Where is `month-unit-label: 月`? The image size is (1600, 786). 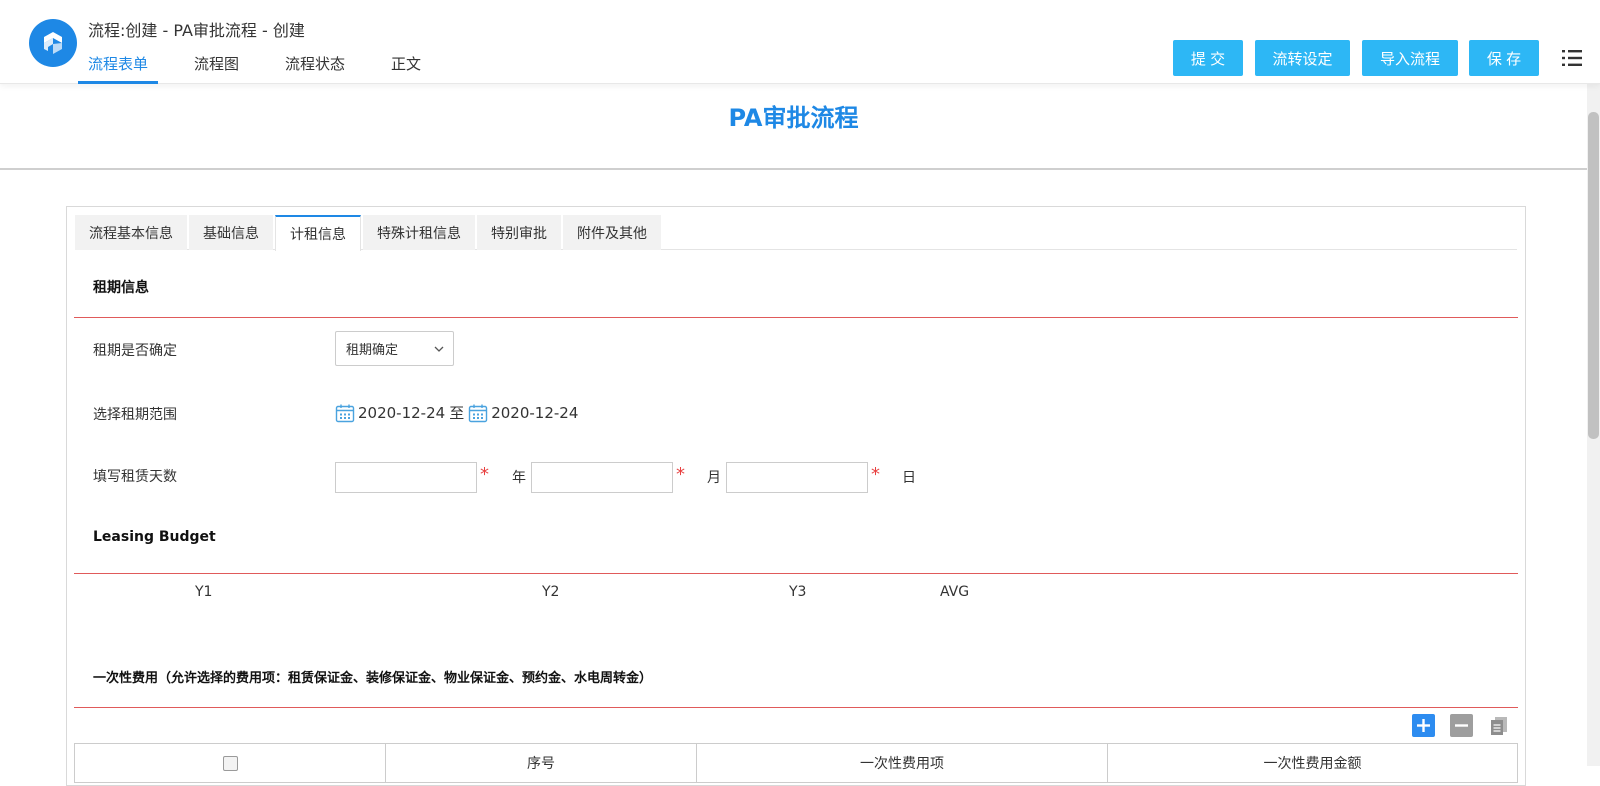
month-unit-label: 月 is located at coordinates (714, 478).